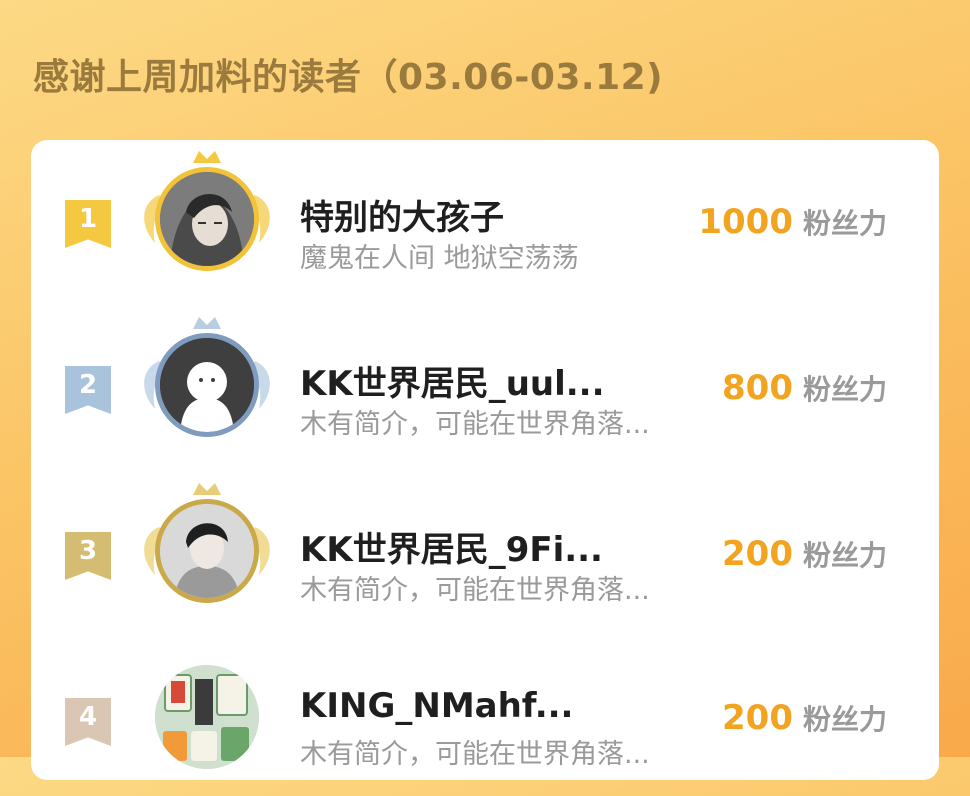 Image resolution: width=970 pixels, height=796 pixels. I want to click on score: 1000 粉丝力, so click(792, 222).